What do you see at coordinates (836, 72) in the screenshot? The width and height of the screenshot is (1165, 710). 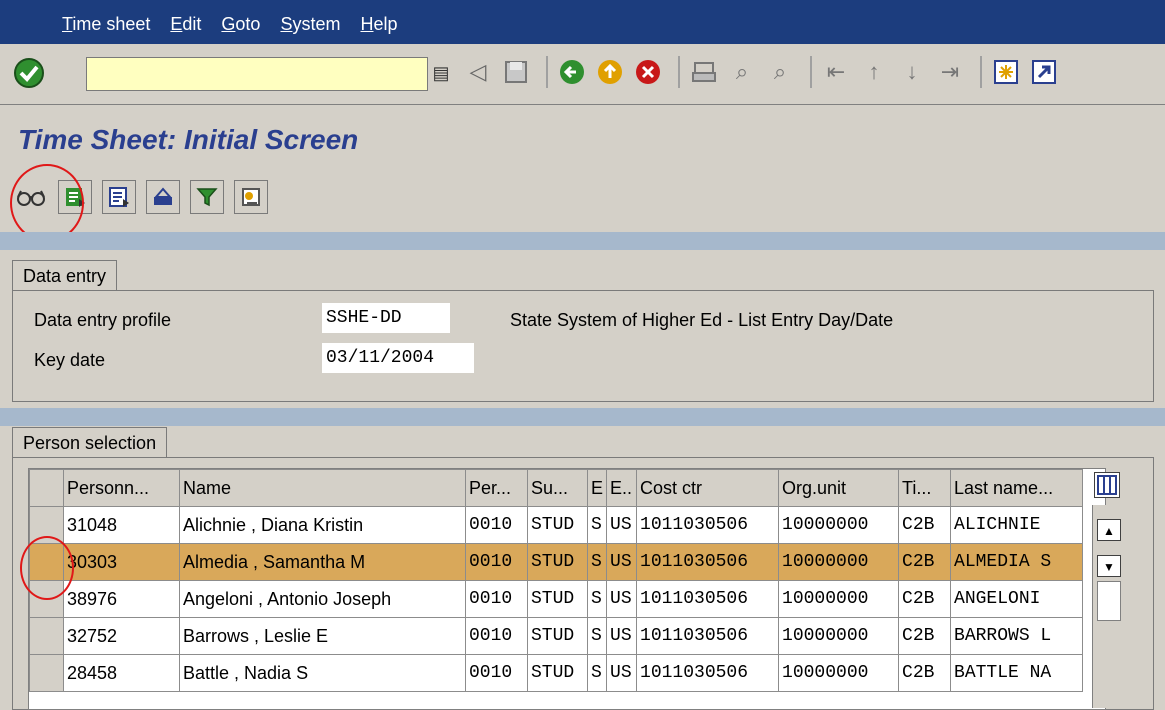 I see `first-page-icon: ⇤` at bounding box center [836, 72].